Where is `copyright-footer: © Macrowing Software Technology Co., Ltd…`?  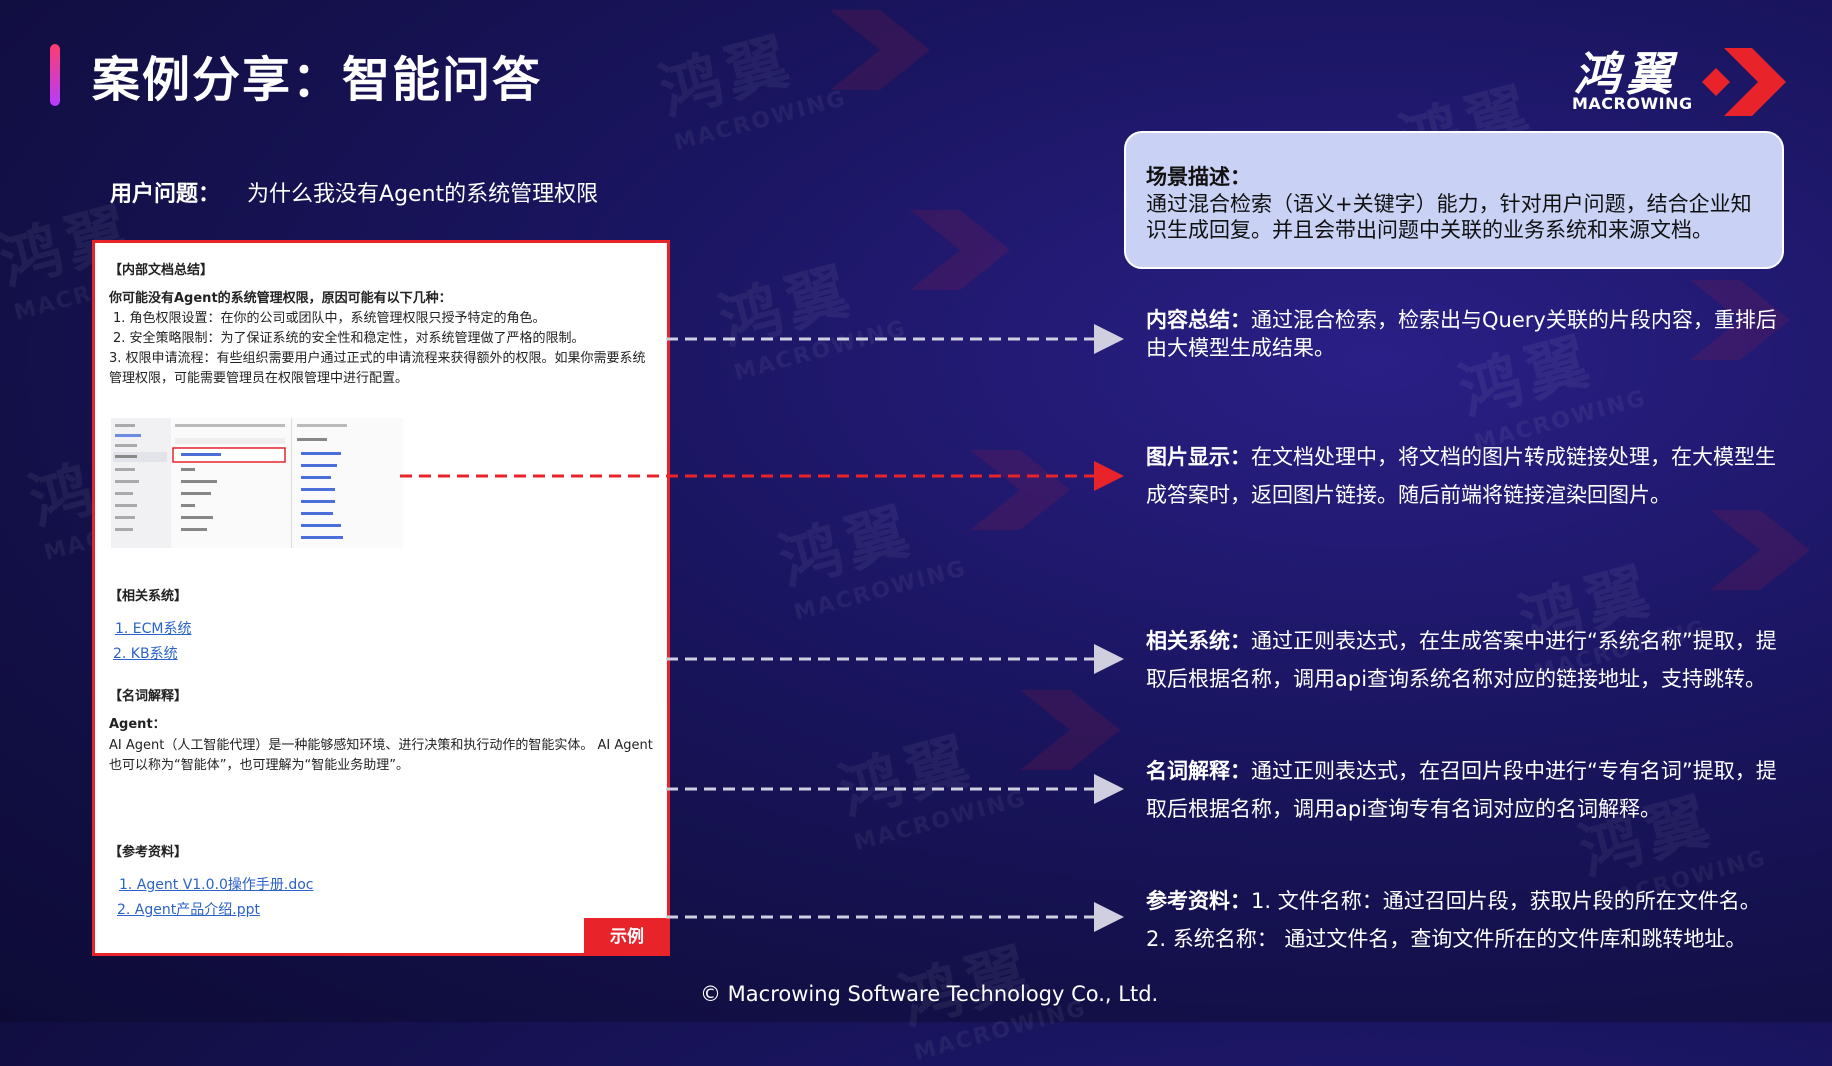
copyright-footer: © Macrowing Software Technology Co., Ltd… is located at coordinates (929, 994).